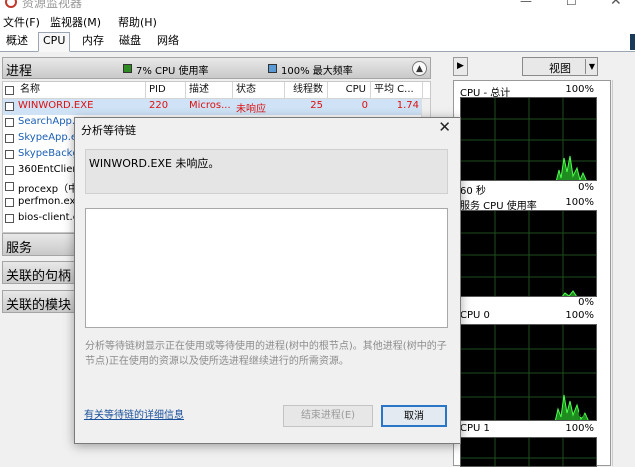 This screenshot has width=635, height=467. I want to click on cpu0-graph, so click(528, 372).